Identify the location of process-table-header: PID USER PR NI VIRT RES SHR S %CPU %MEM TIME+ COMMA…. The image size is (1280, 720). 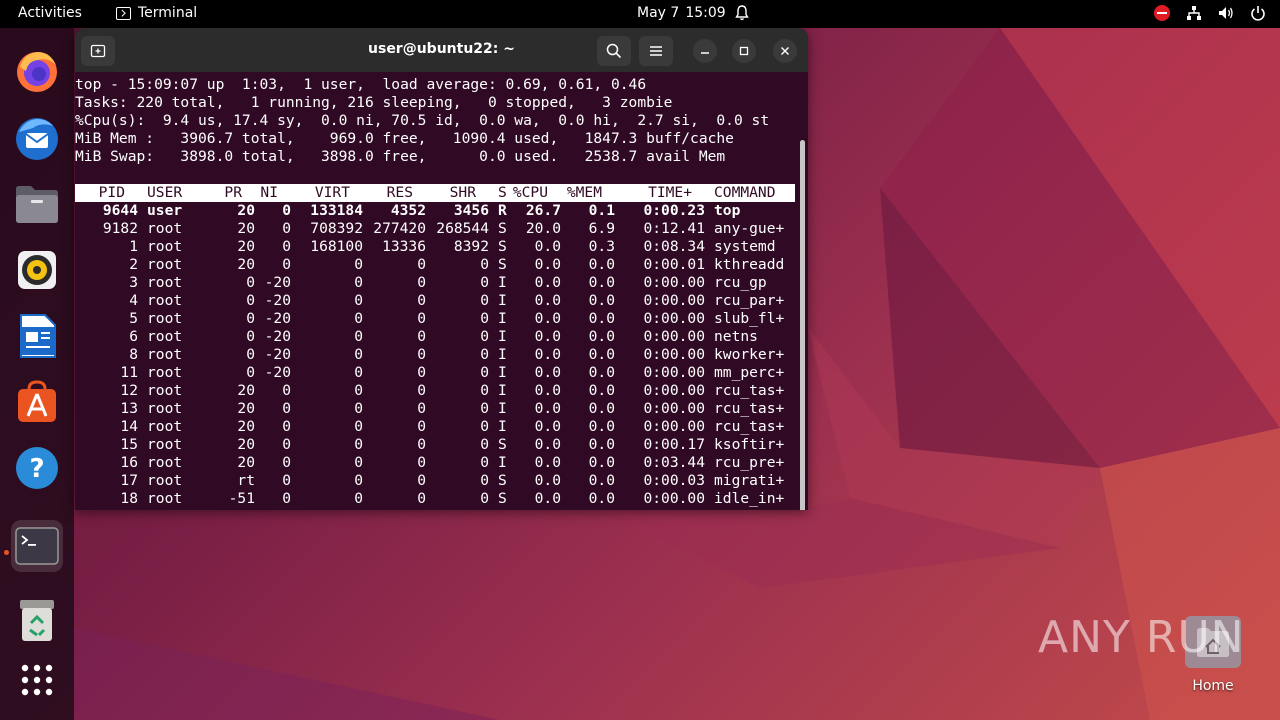
(435, 193).